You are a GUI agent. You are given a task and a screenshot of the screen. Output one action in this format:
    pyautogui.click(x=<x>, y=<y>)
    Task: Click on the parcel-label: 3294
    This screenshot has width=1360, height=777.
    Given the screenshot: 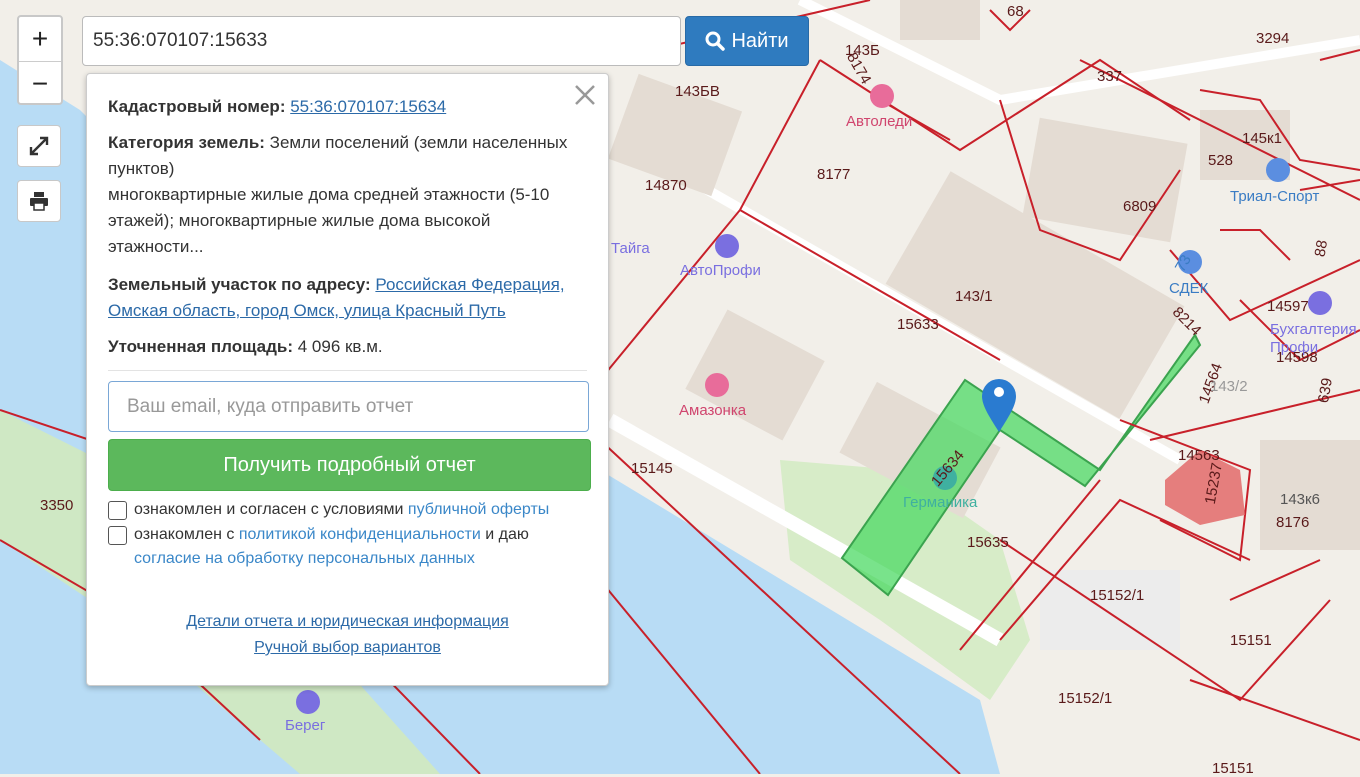 What is the action you would take?
    pyautogui.click(x=1273, y=38)
    